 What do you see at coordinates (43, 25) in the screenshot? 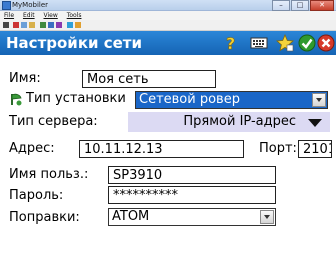
I see `upload-icon` at bounding box center [43, 25].